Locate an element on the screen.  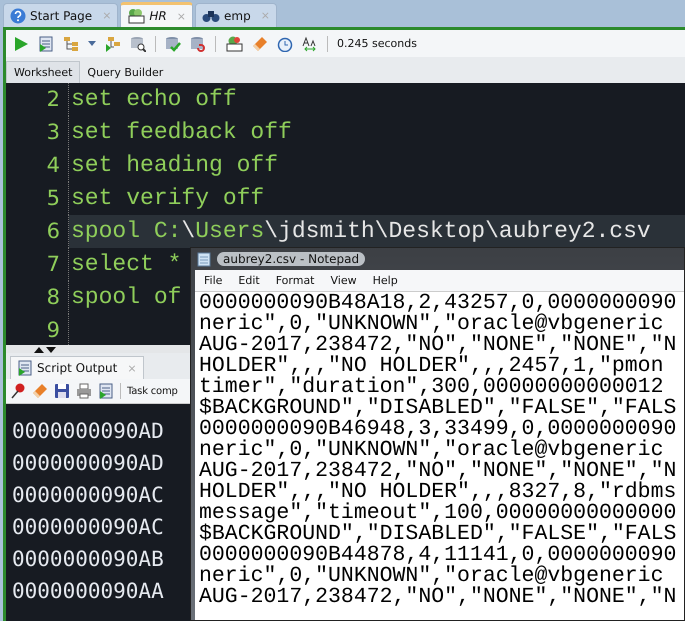
binoculars-icon is located at coordinates (211, 15).